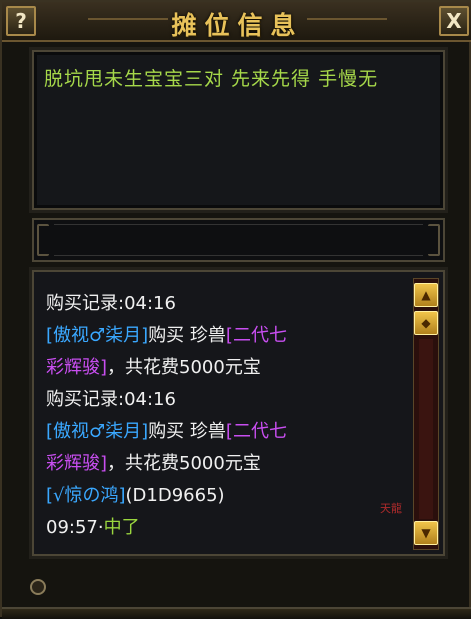  What do you see at coordinates (434, 240) in the screenshot?
I see `strip-decoration-right` at bounding box center [434, 240].